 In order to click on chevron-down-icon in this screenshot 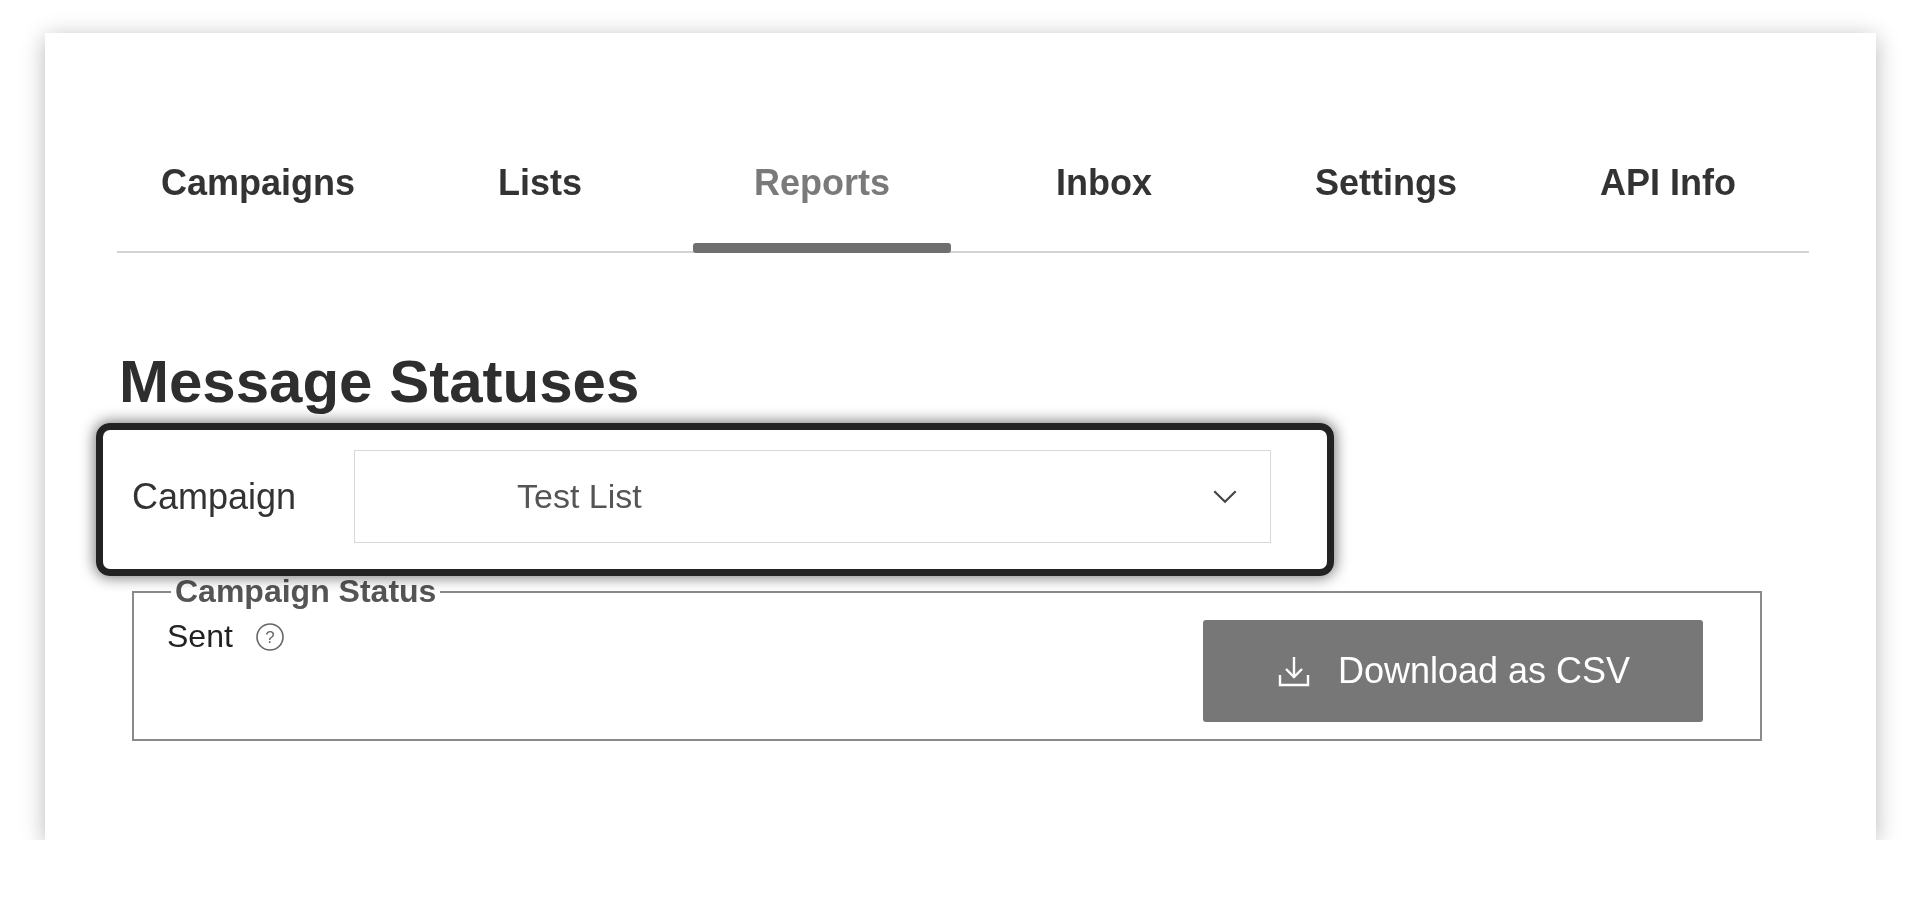, I will do `click(1225, 496)`.